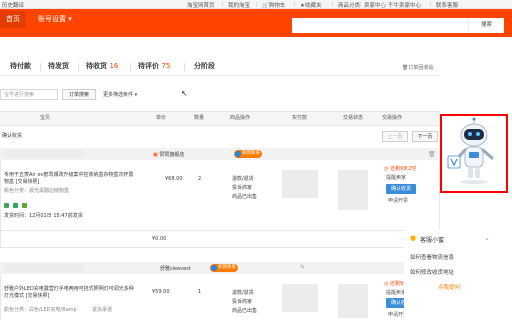  Describe the element at coordinates (29, 94) in the screenshot. I see `order-search-input: 宝号进行搜索` at that location.